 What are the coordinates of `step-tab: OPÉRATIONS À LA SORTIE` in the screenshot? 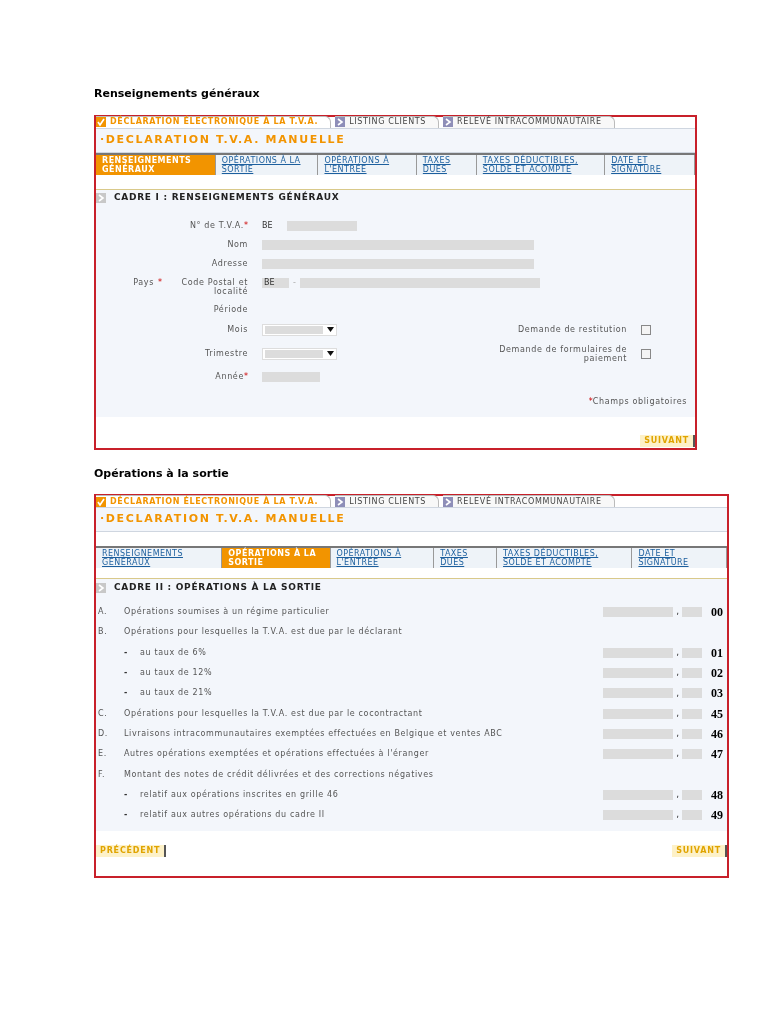 It's located at (267, 164).